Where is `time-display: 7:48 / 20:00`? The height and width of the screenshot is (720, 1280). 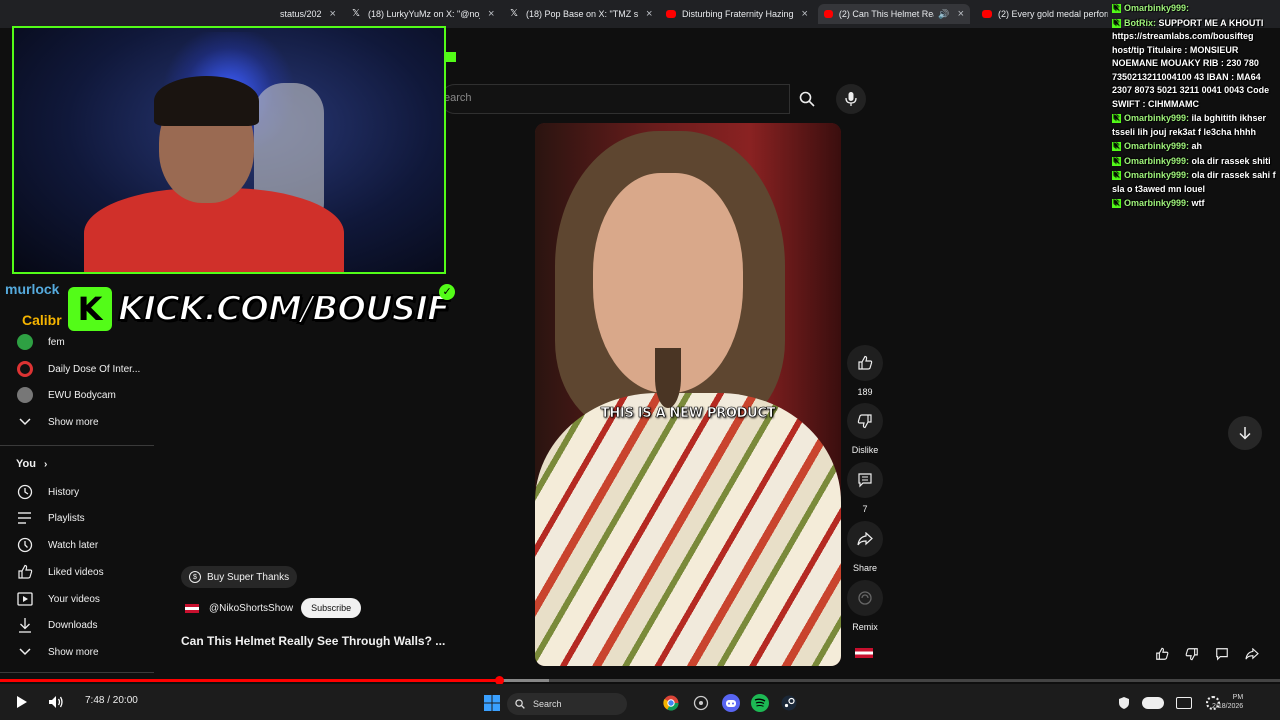 time-display: 7:48 / 20:00 is located at coordinates (111, 700).